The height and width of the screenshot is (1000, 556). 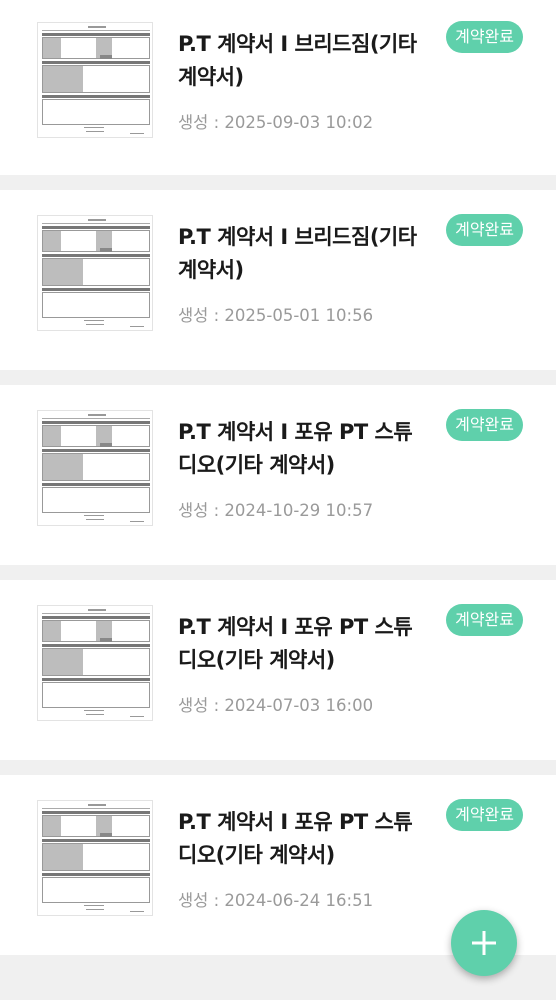 What do you see at coordinates (276, 315) in the screenshot?
I see `contract-created-date: 생성 : 2025-05-01 10:56` at bounding box center [276, 315].